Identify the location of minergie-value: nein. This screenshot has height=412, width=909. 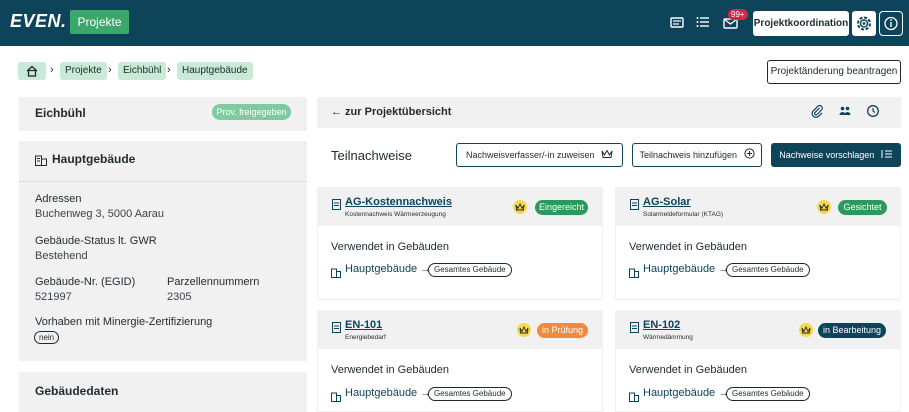
(47, 337).